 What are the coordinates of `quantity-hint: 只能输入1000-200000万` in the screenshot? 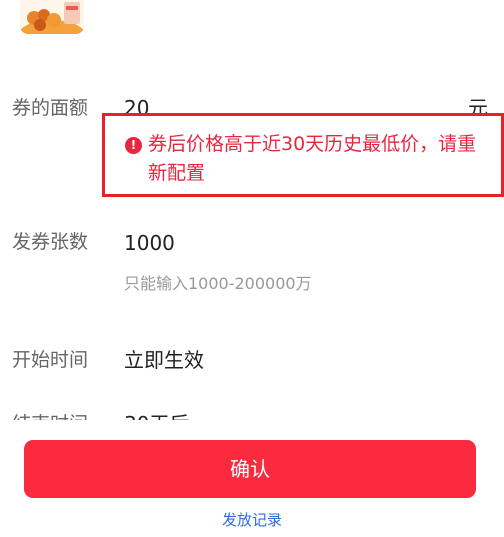 It's located at (218, 283).